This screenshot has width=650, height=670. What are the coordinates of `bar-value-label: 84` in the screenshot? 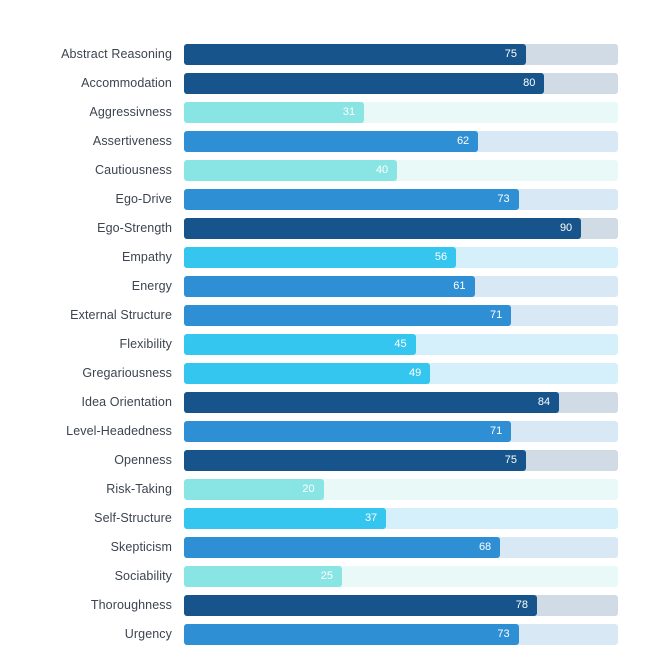 It's located at (544, 402).